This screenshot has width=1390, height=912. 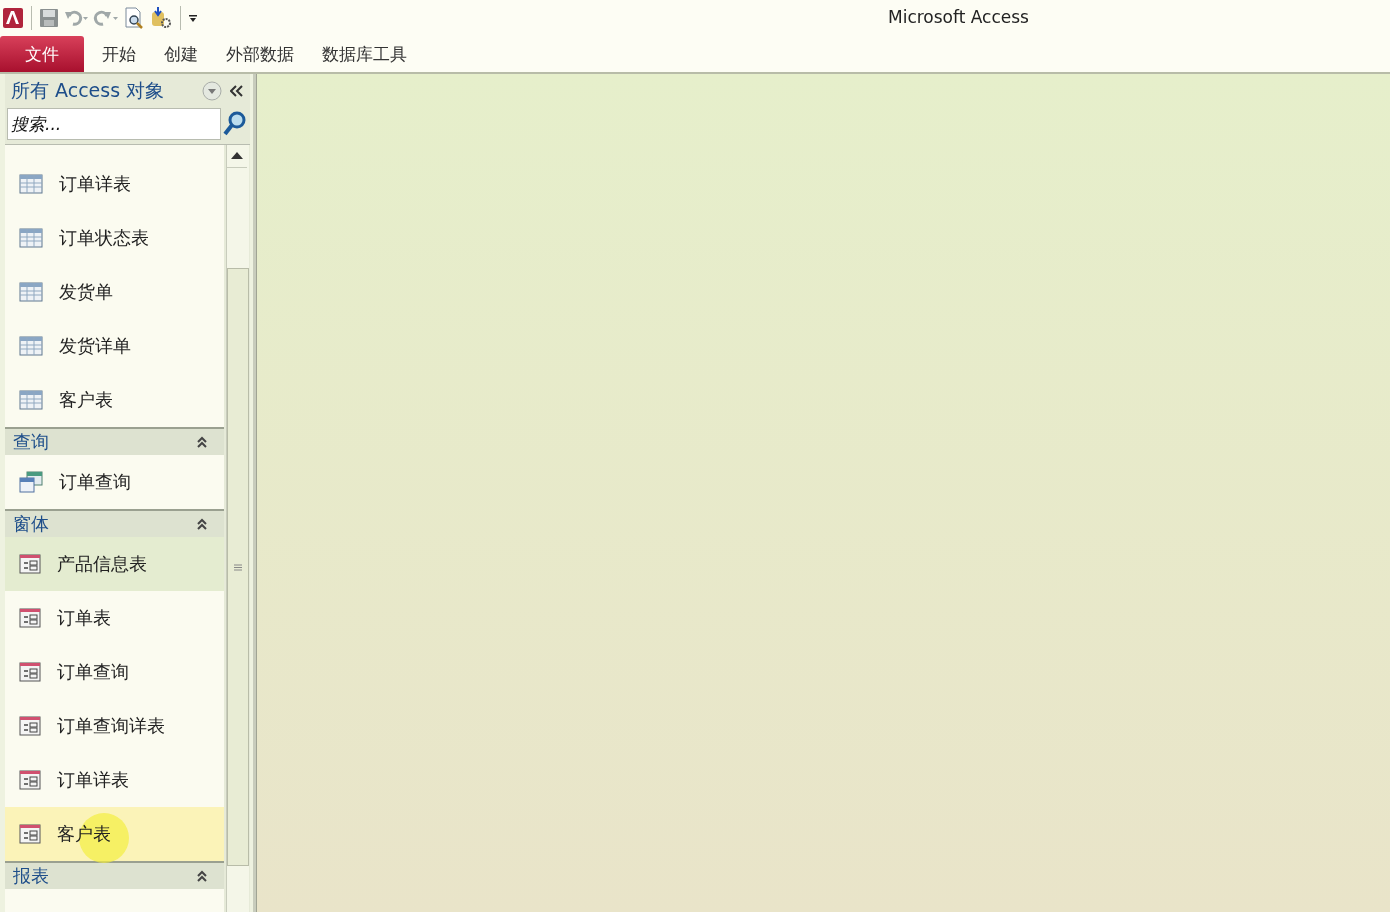 What do you see at coordinates (31, 876) in the screenshot?
I see `group-title: 报表` at bounding box center [31, 876].